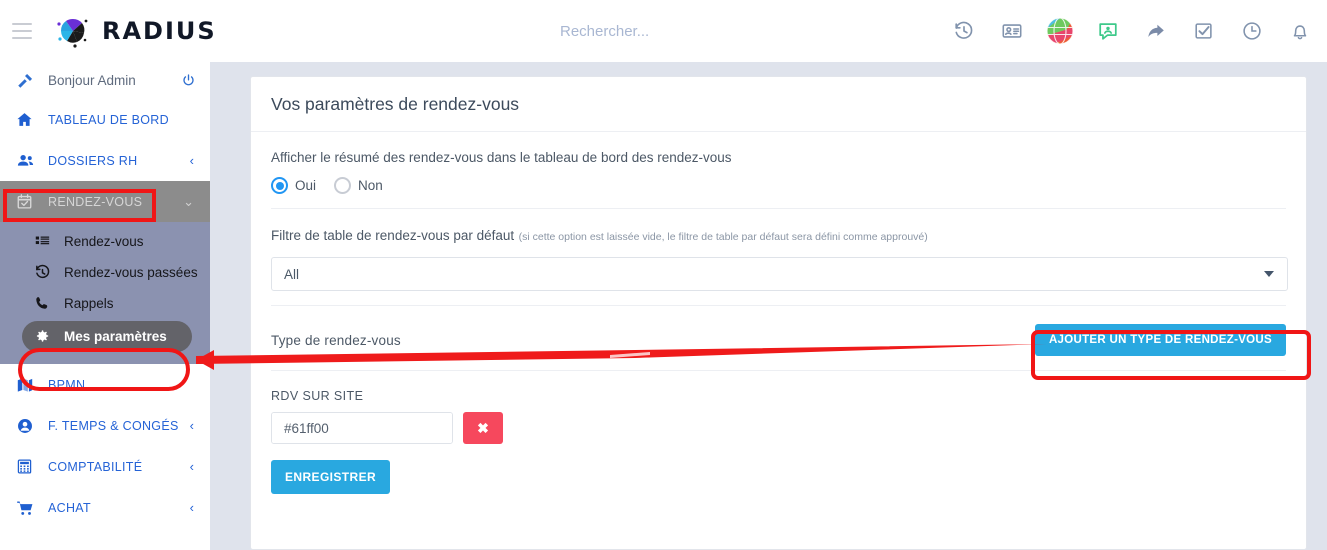 This screenshot has height=550, width=1327. I want to click on sidebar-item-rappels: Rappels, so click(105, 303).